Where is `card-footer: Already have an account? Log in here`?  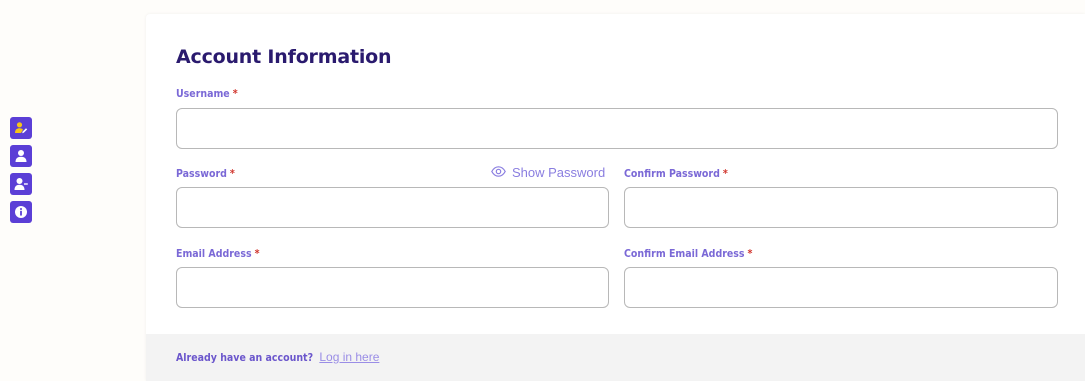
card-footer: Already have an account? Log in here is located at coordinates (615, 357).